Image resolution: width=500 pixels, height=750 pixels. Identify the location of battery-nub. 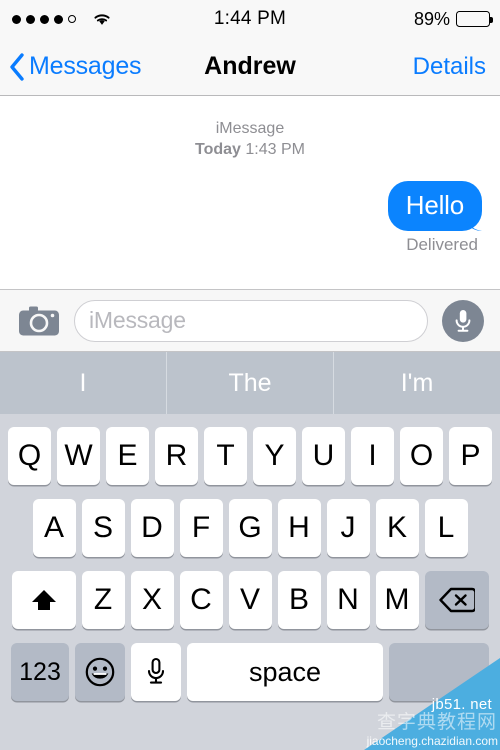
(491, 19).